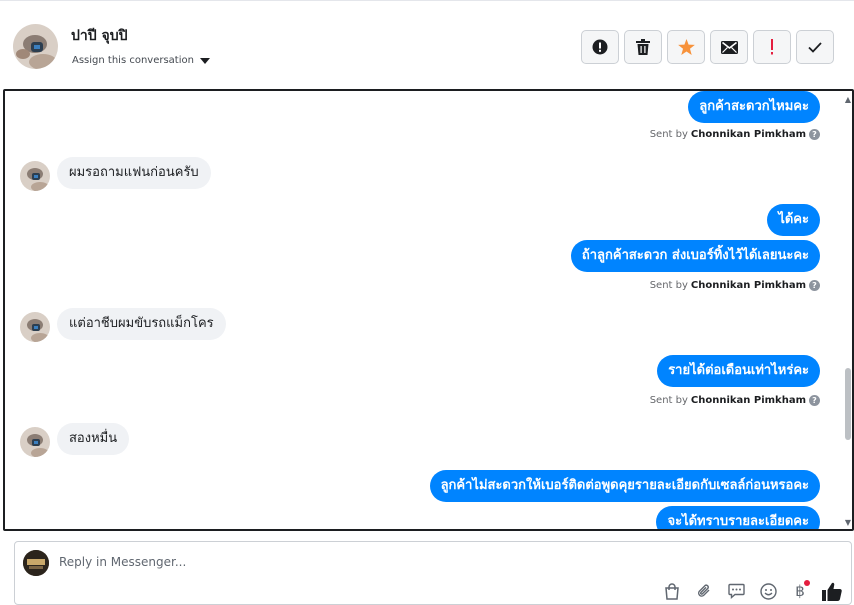 This screenshot has height=605, width=854. I want to click on exclamation-icon, so click(772, 47).